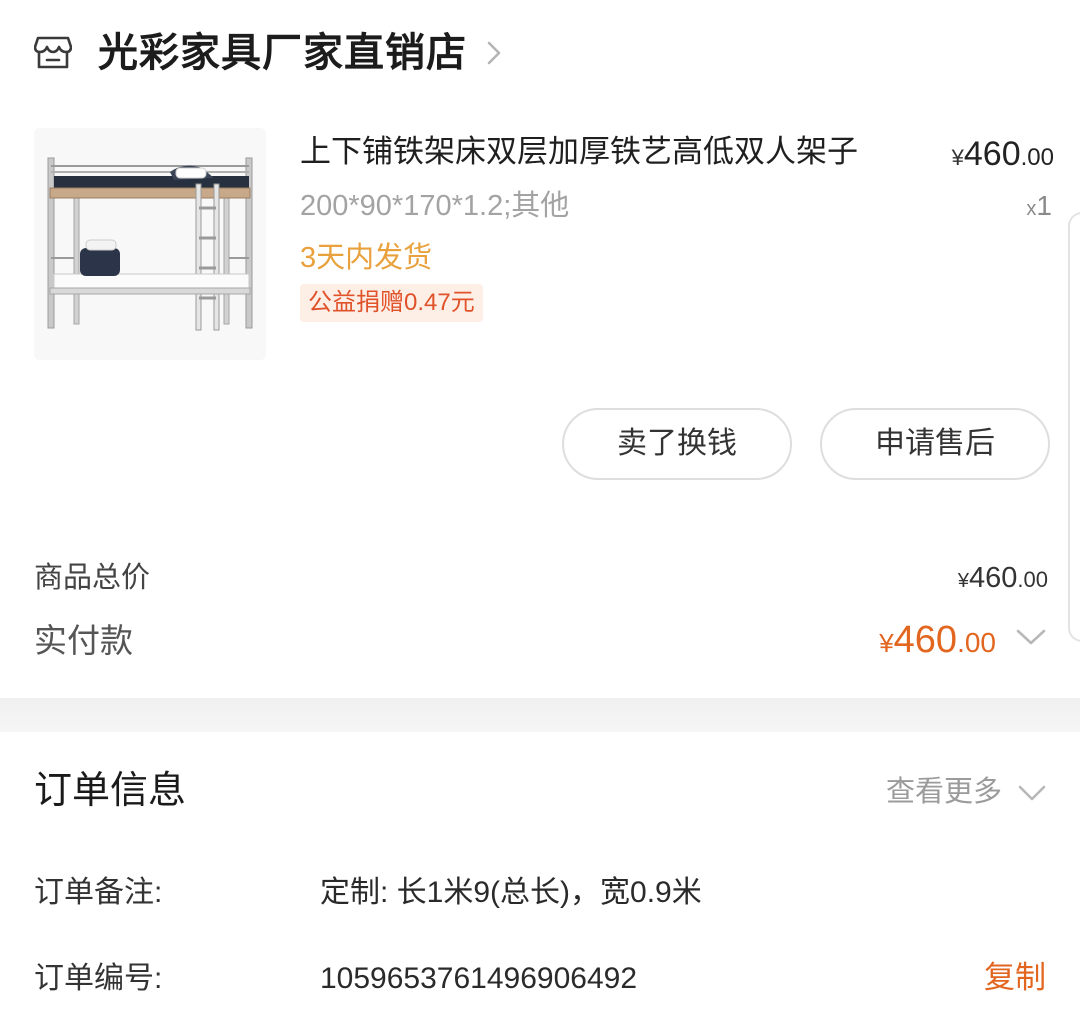  What do you see at coordinates (92, 578) in the screenshot?
I see `total-price-label: 商品总价` at bounding box center [92, 578].